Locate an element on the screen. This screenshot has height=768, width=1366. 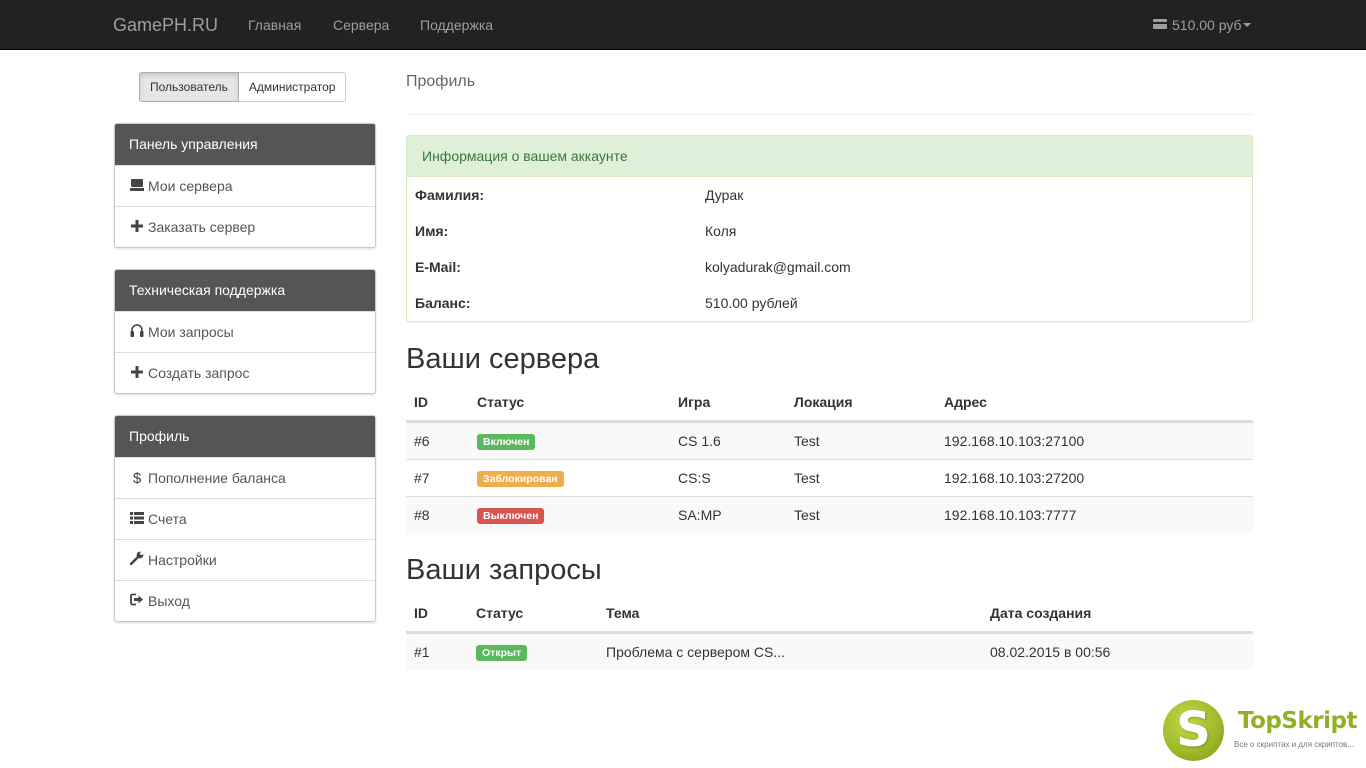
sidebar-item-invoices: Счета is located at coordinates (245, 518).